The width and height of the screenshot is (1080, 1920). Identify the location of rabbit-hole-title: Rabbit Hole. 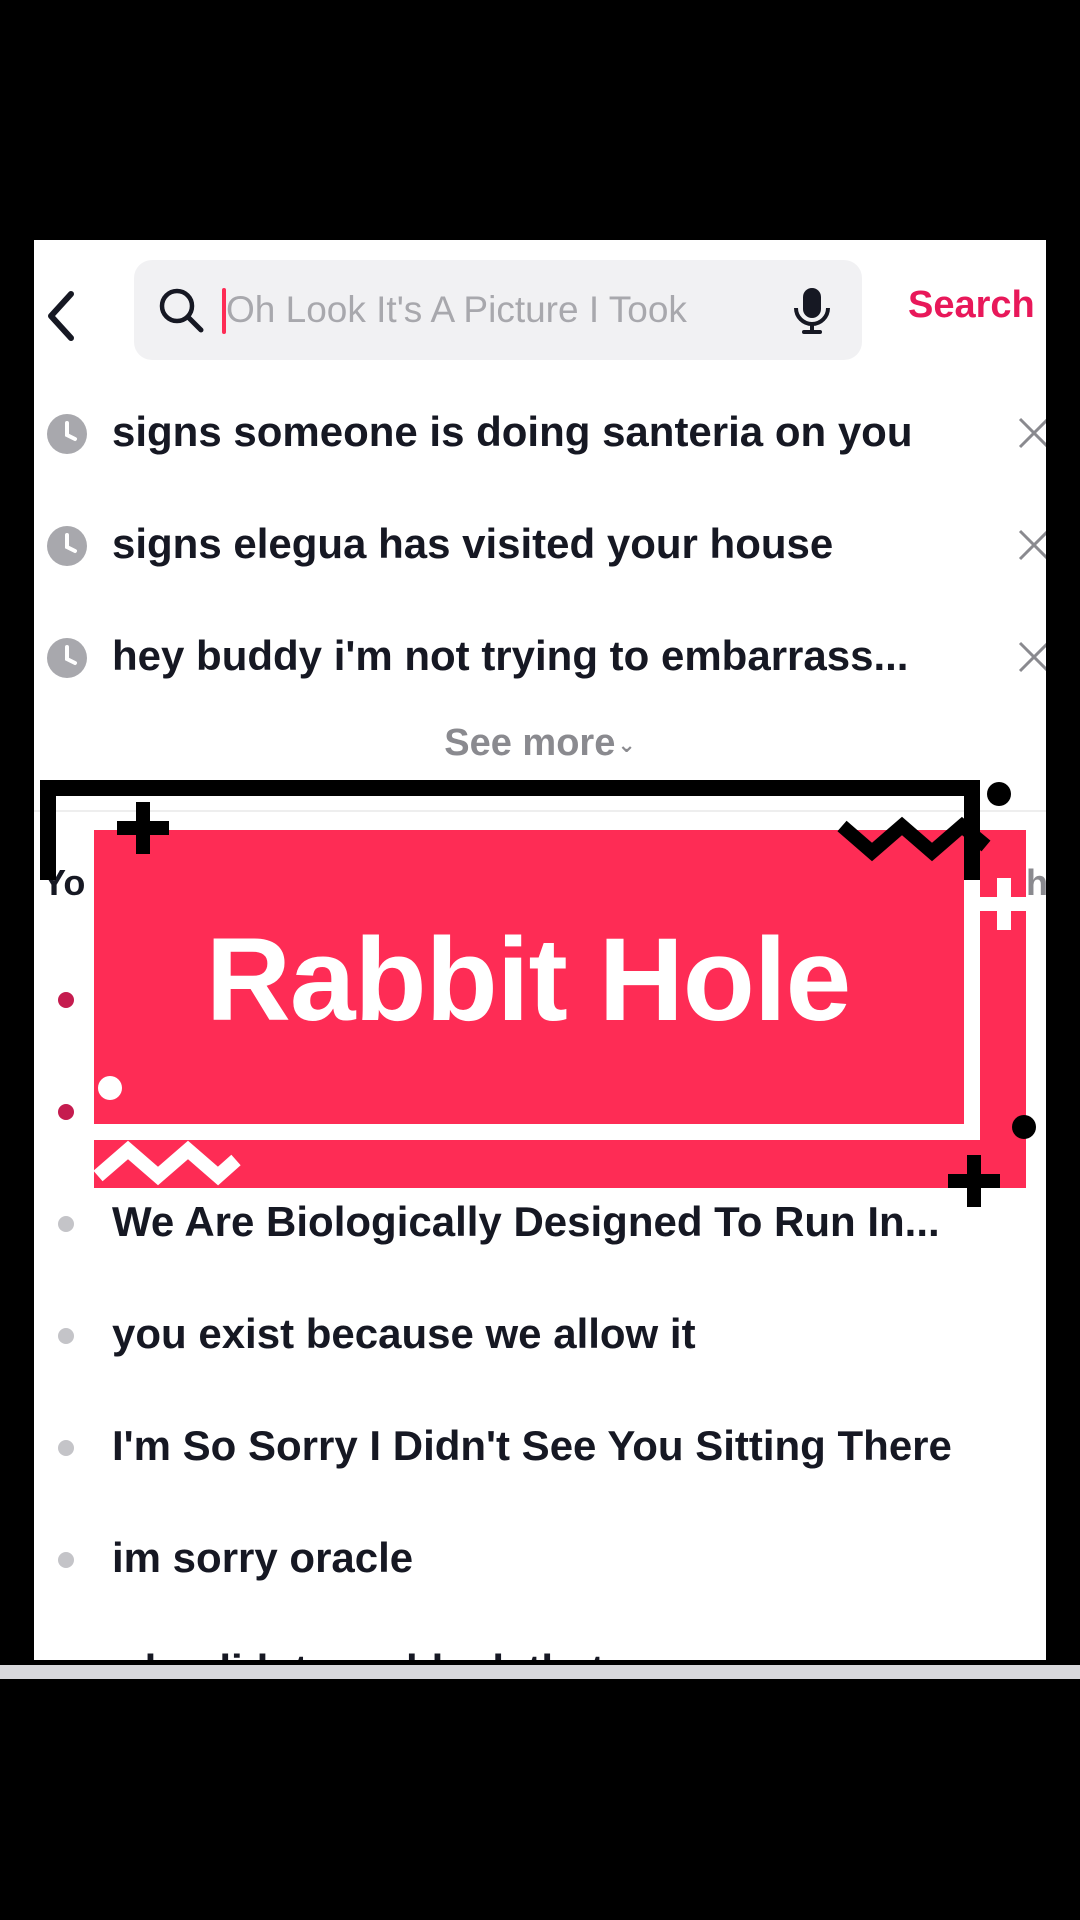
(528, 980).